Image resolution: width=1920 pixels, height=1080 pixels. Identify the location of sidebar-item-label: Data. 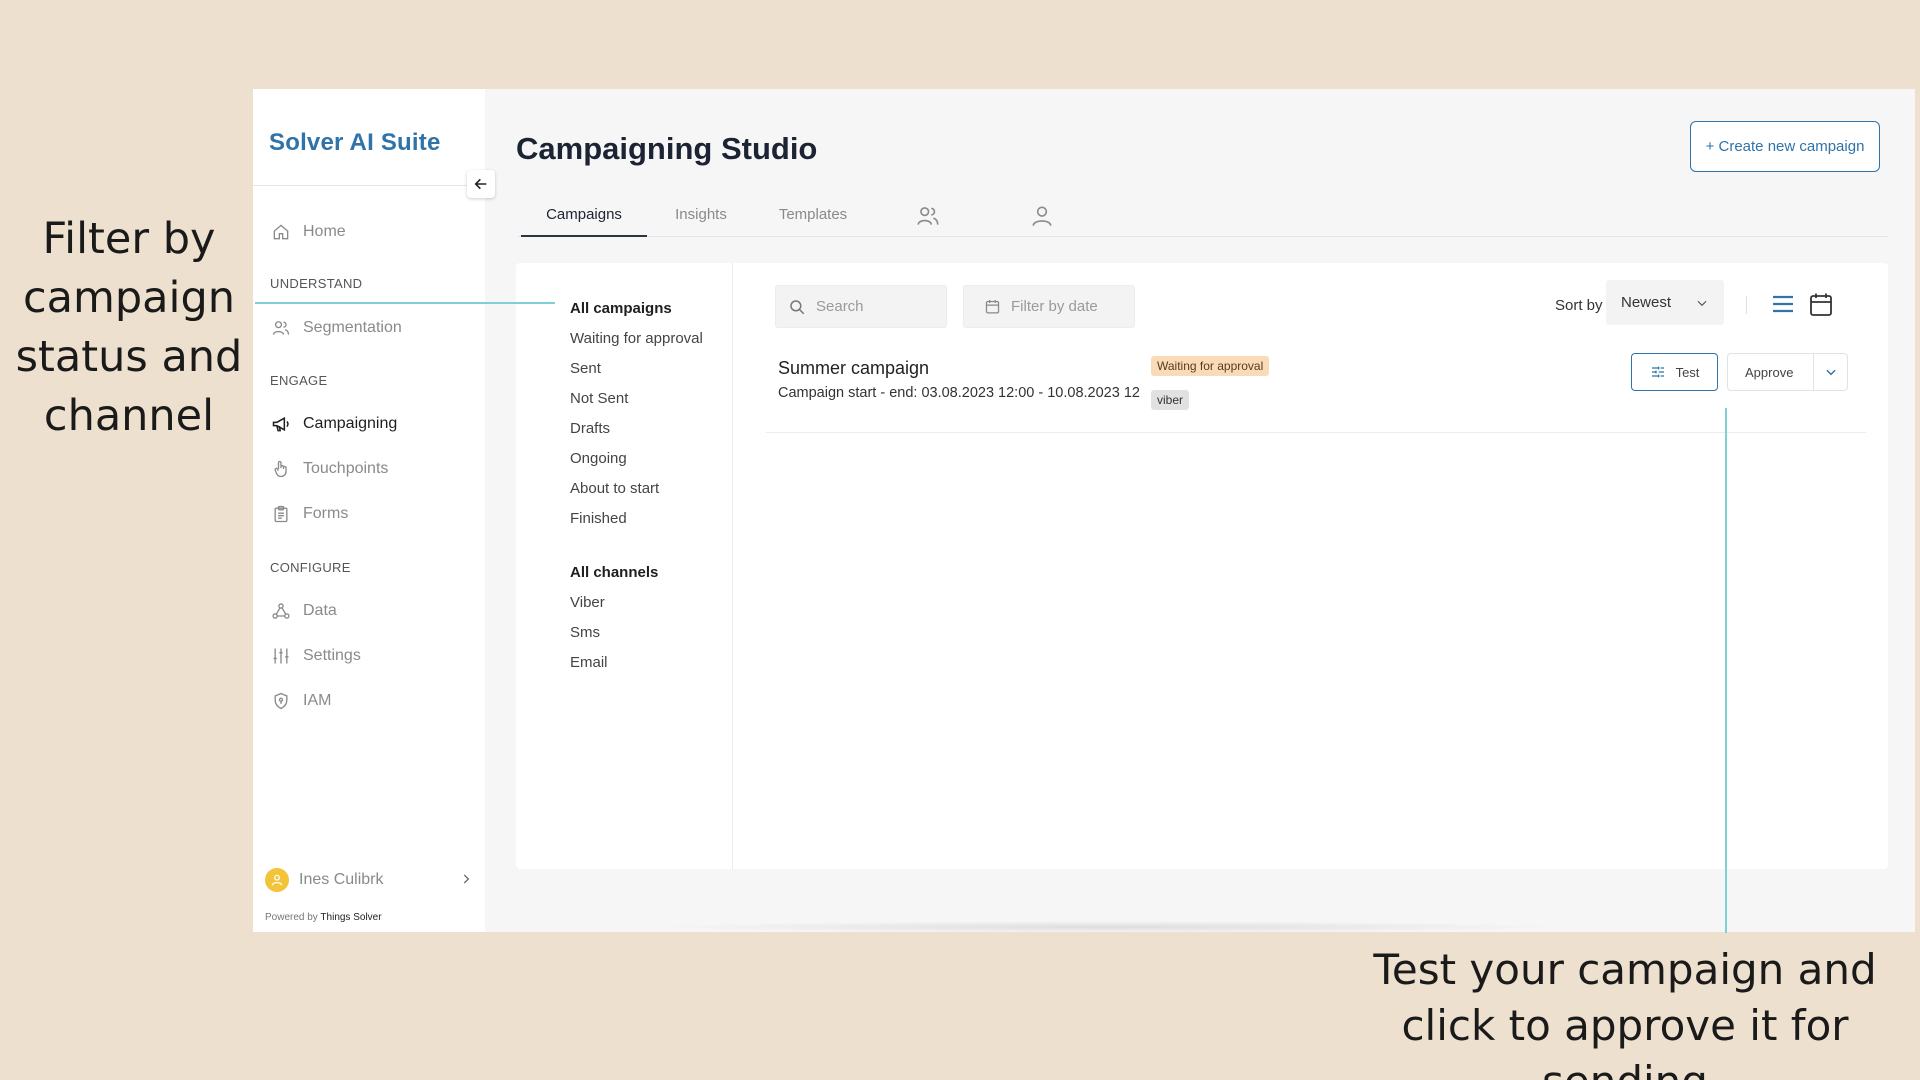
(320, 610).